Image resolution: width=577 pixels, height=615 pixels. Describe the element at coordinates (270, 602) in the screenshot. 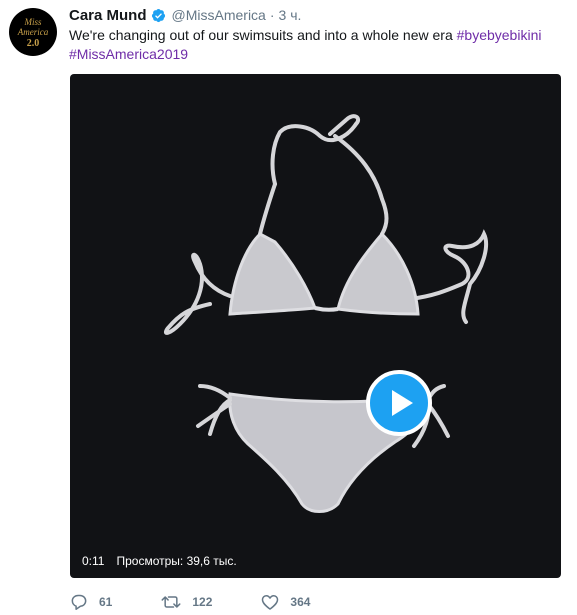

I see `heart-icon` at that location.